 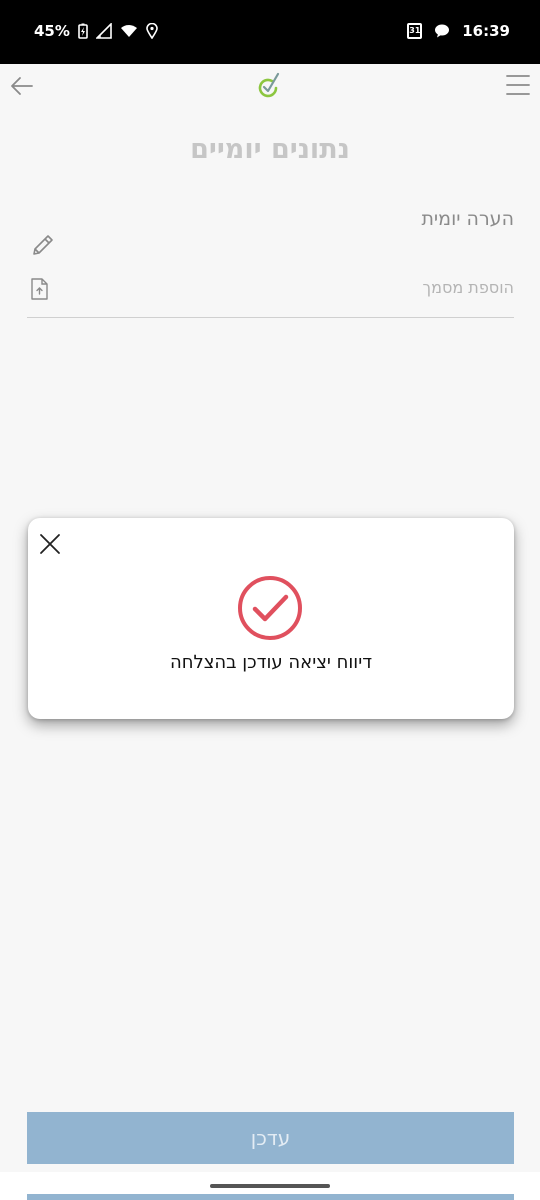 I want to click on signal-icon, so click(x=103, y=31).